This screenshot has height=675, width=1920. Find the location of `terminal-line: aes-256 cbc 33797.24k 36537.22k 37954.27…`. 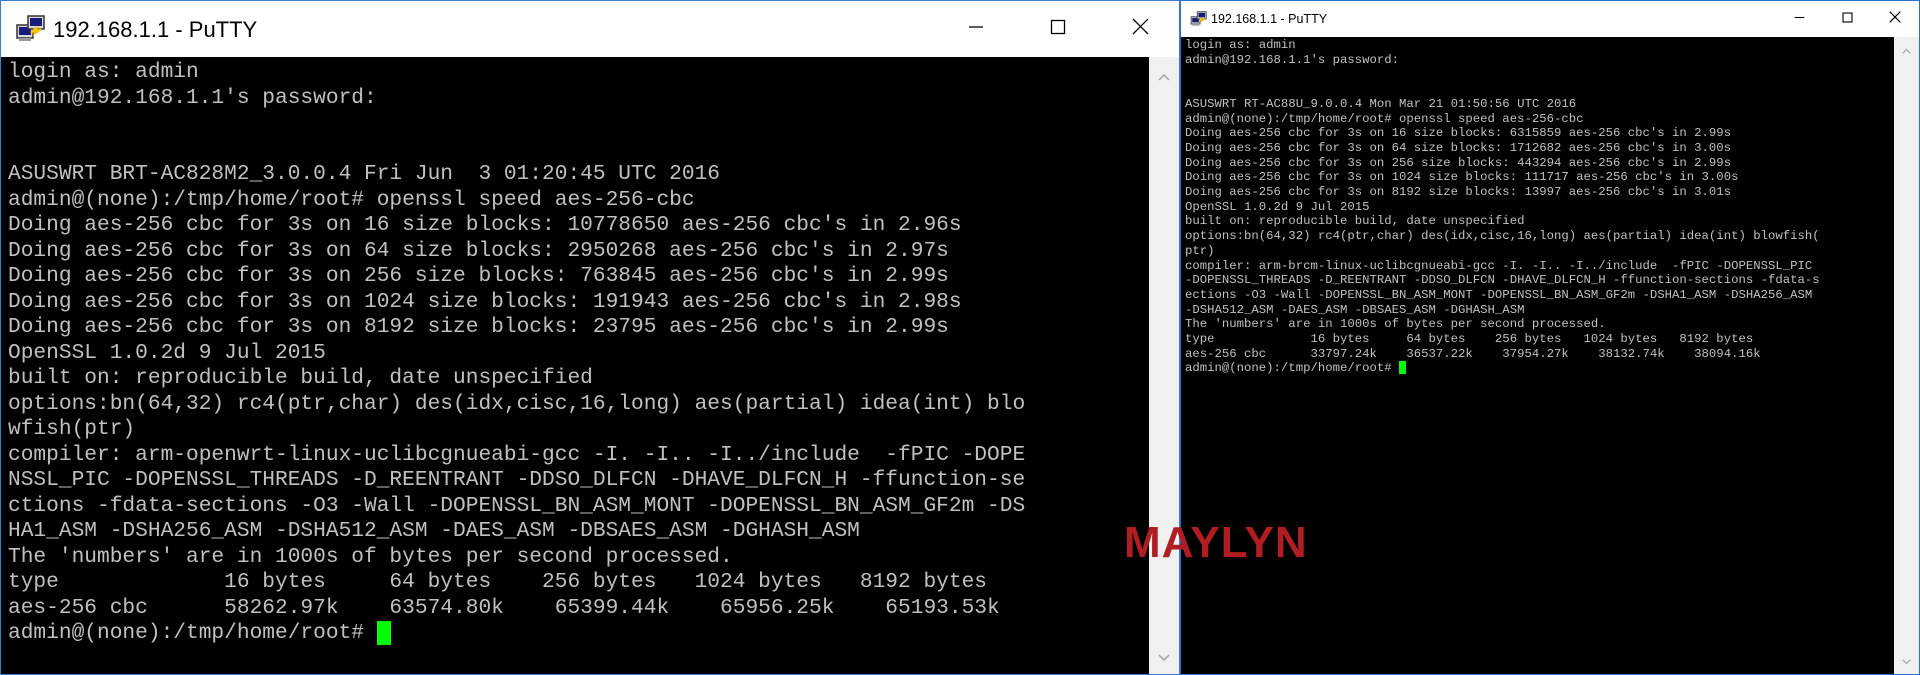

terminal-line: aes-256 cbc 33797.24k 36537.22k 37954.27… is located at coordinates (1473, 353).